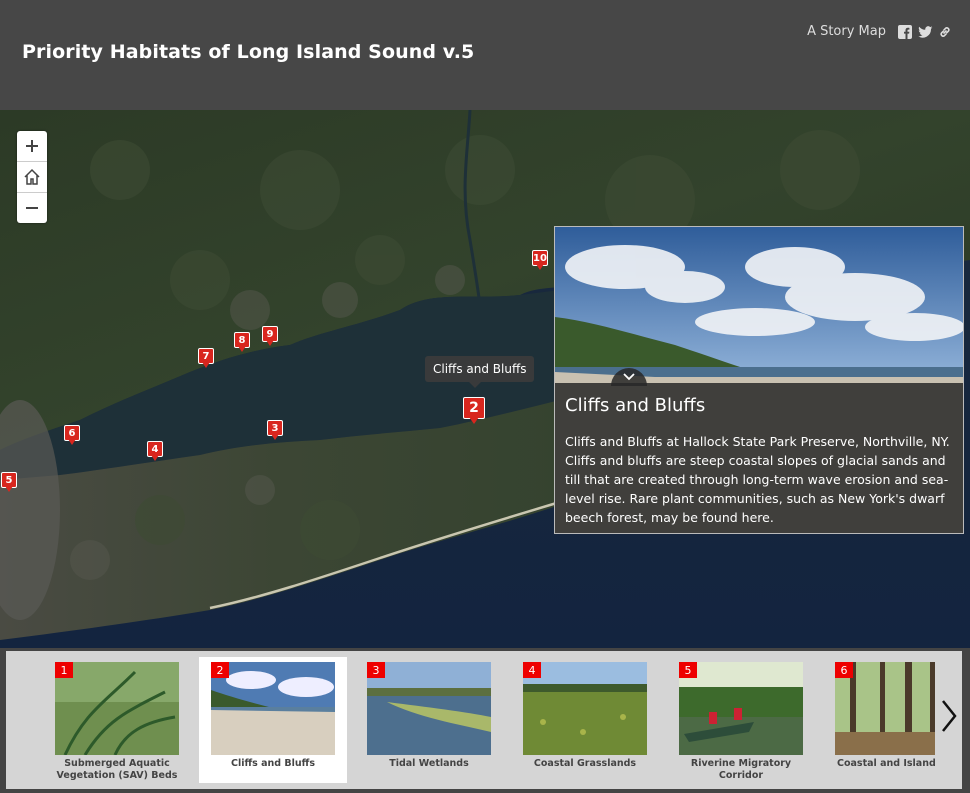  I want to click on zoom-controls, so click(32, 177).